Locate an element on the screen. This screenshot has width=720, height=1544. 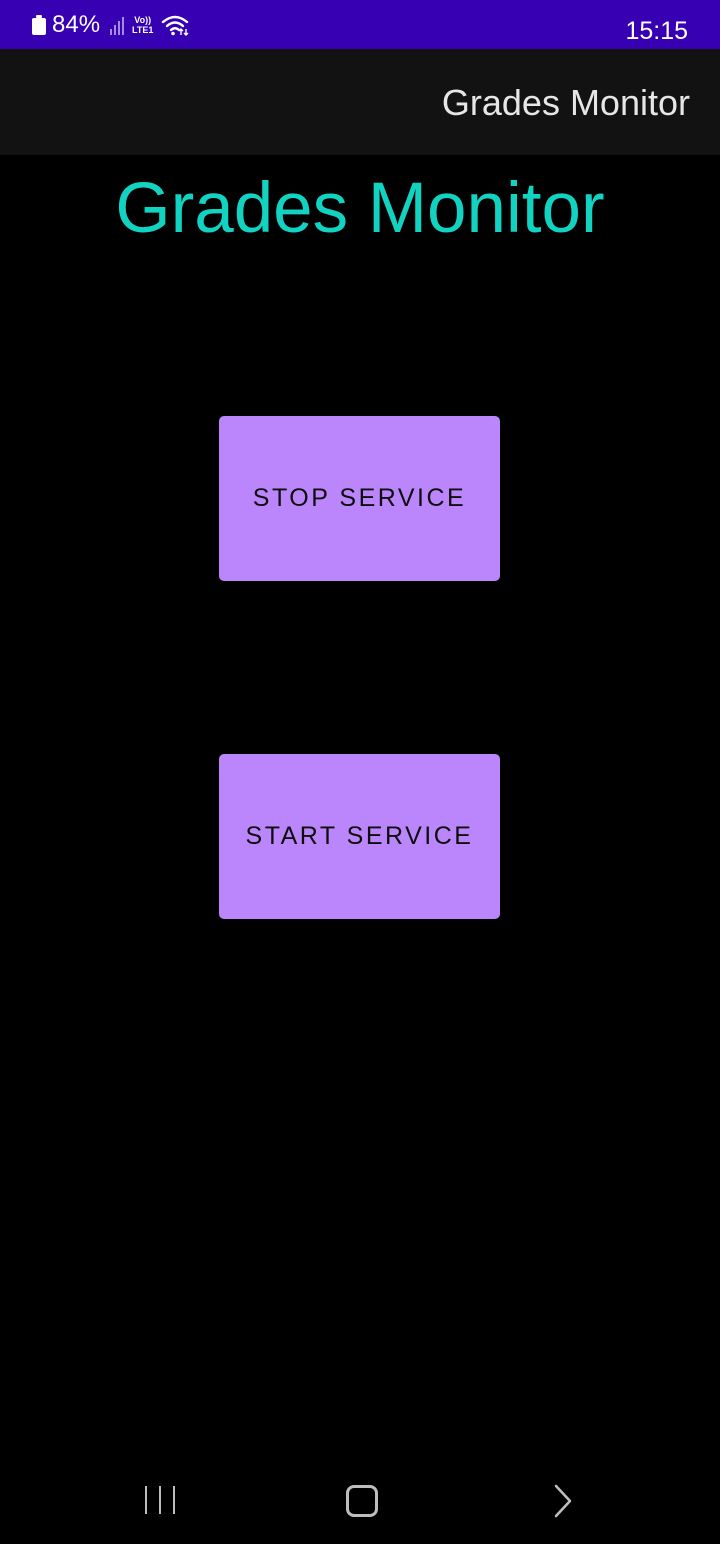
start-service-button: START SERVICE is located at coordinates (359, 836).